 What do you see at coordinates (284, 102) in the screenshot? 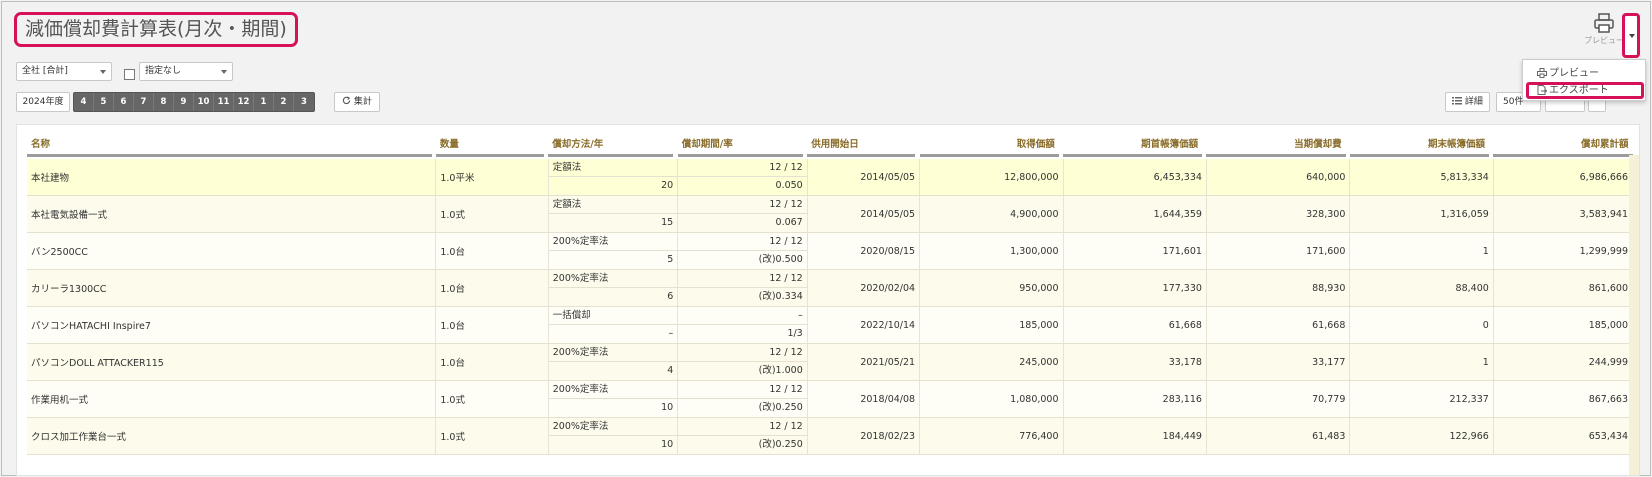
I see `month-button: 2` at bounding box center [284, 102].